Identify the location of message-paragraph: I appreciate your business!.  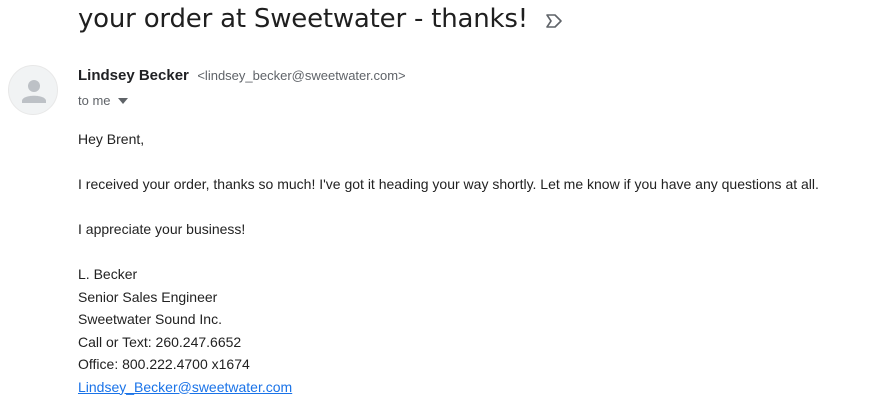
(162, 229).